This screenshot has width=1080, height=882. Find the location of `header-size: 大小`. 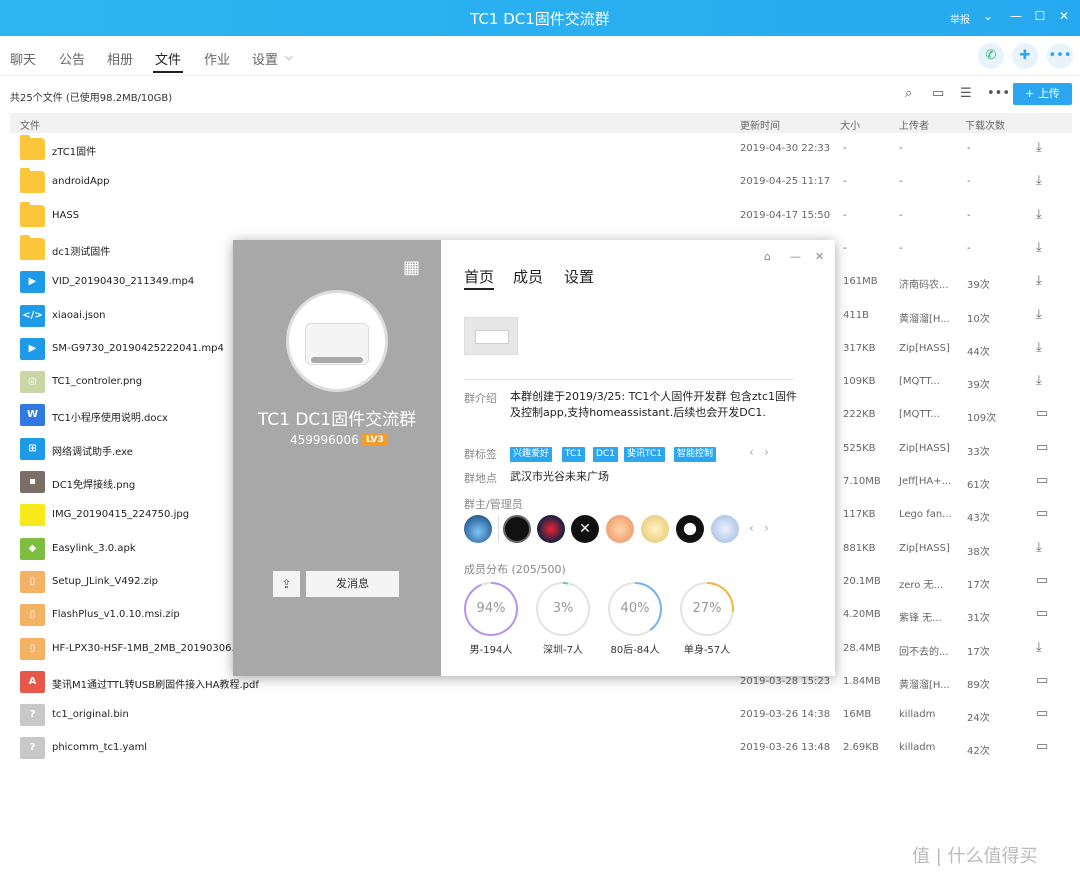

header-size: 大小 is located at coordinates (850, 124).